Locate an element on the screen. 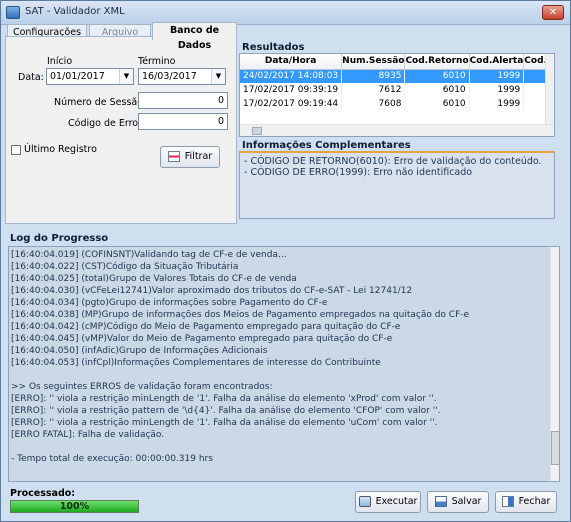 The height and width of the screenshot is (522, 571). fechar-button: Fechar is located at coordinates (526, 502).